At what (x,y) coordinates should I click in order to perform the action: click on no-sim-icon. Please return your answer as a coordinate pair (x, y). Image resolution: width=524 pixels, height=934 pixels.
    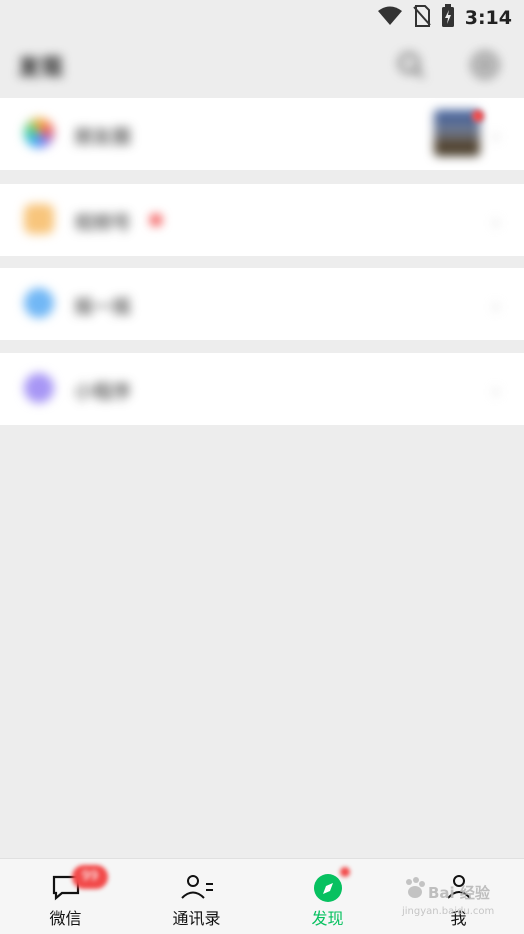
    Looking at the image, I should click on (421, 18).